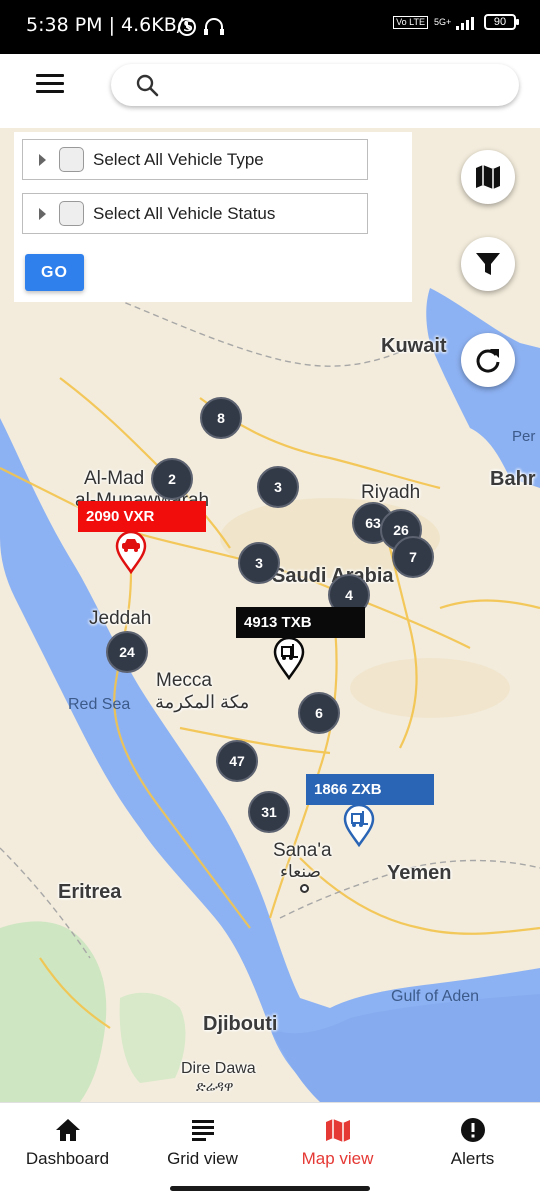 The height and width of the screenshot is (1200, 540). I want to click on map-layers-icon, so click(488, 177).